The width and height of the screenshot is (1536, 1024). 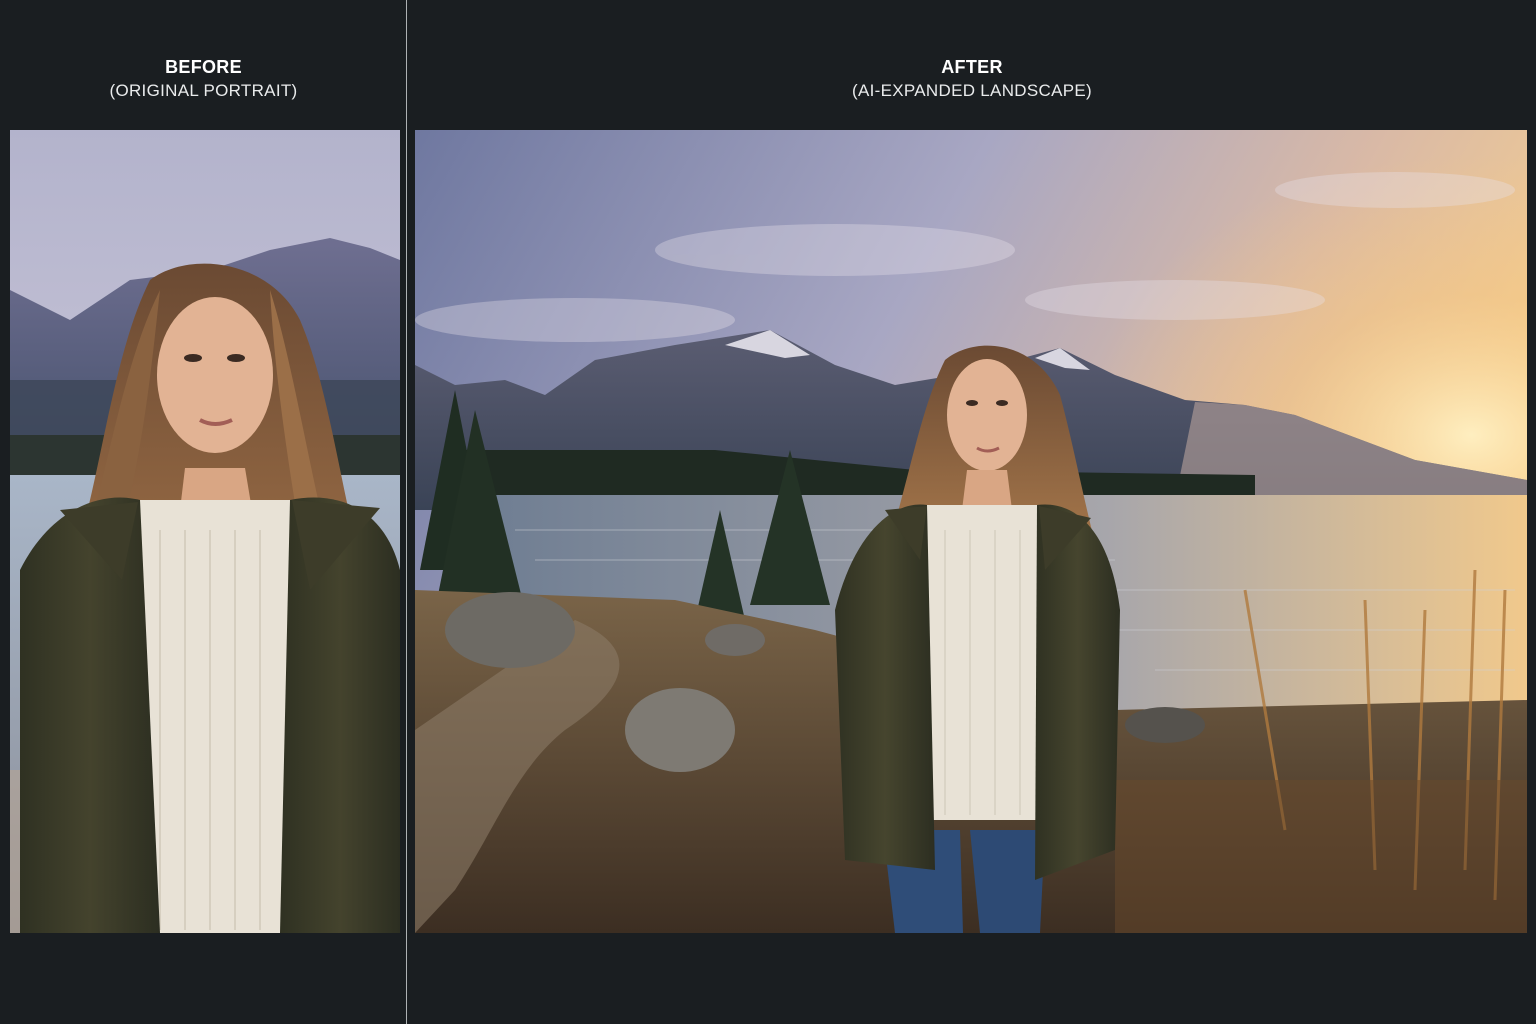 What do you see at coordinates (972, 90) in the screenshot?
I see `after-subtitle: (AI-EXPANDED LANDSCAPE)` at bounding box center [972, 90].